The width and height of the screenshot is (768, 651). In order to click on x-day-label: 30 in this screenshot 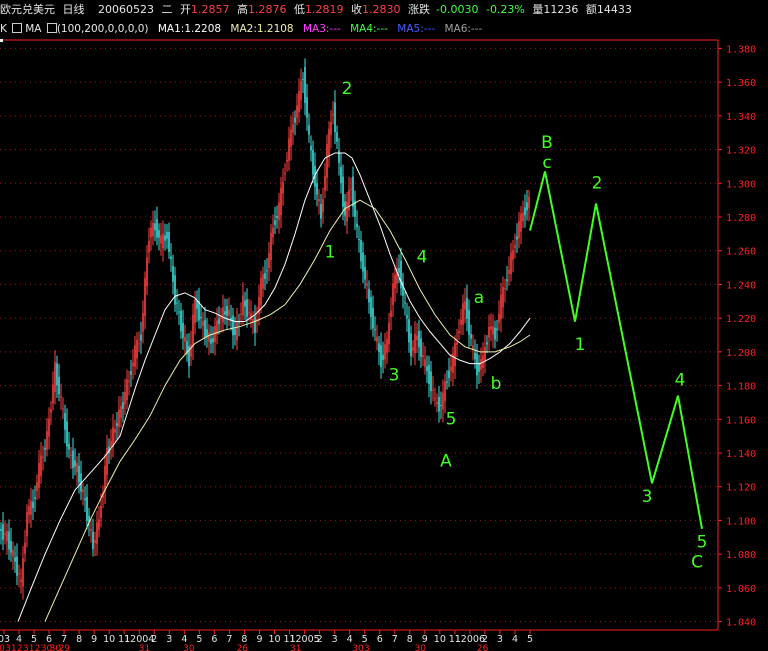, I will do `click(358, 647)`.